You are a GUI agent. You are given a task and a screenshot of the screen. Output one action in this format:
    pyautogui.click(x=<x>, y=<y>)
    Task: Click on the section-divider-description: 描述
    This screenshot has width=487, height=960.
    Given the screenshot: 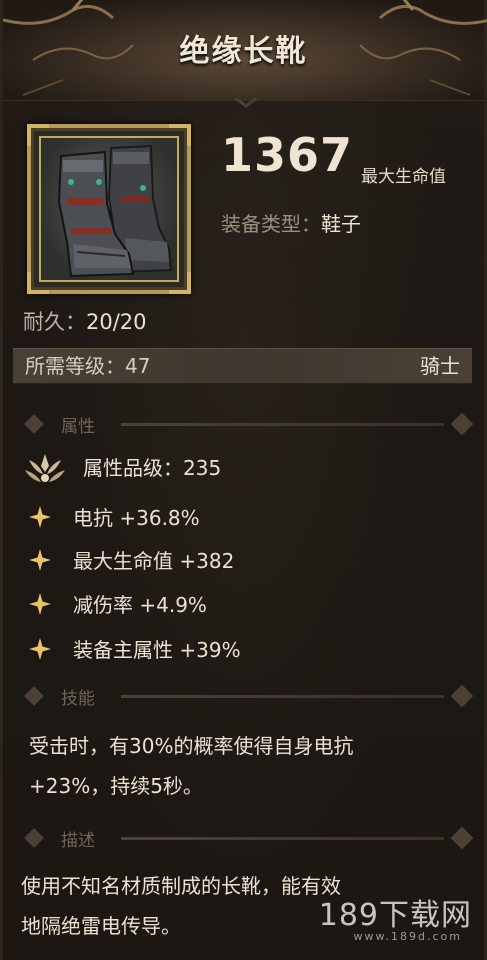 What is the action you would take?
    pyautogui.click(x=247, y=839)
    